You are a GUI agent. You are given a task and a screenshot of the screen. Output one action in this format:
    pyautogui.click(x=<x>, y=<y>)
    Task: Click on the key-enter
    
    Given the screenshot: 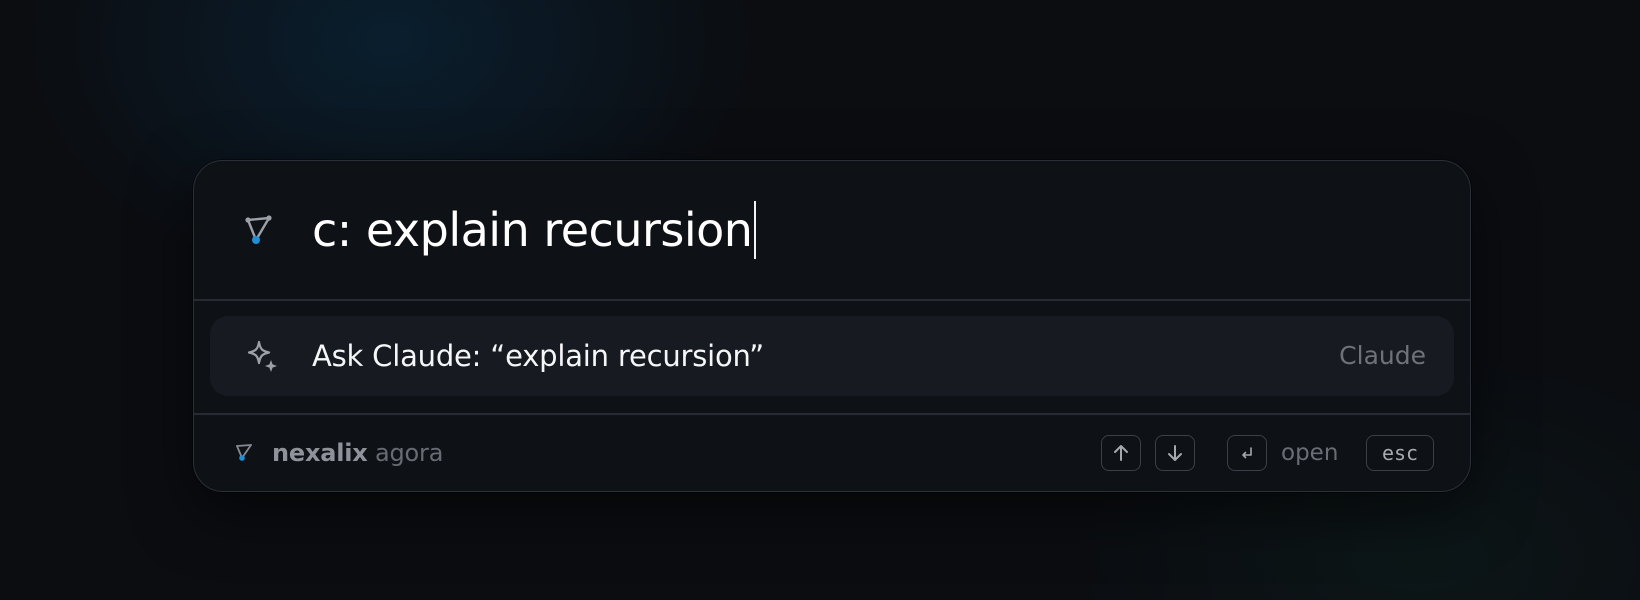 What is the action you would take?
    pyautogui.click(x=1247, y=453)
    